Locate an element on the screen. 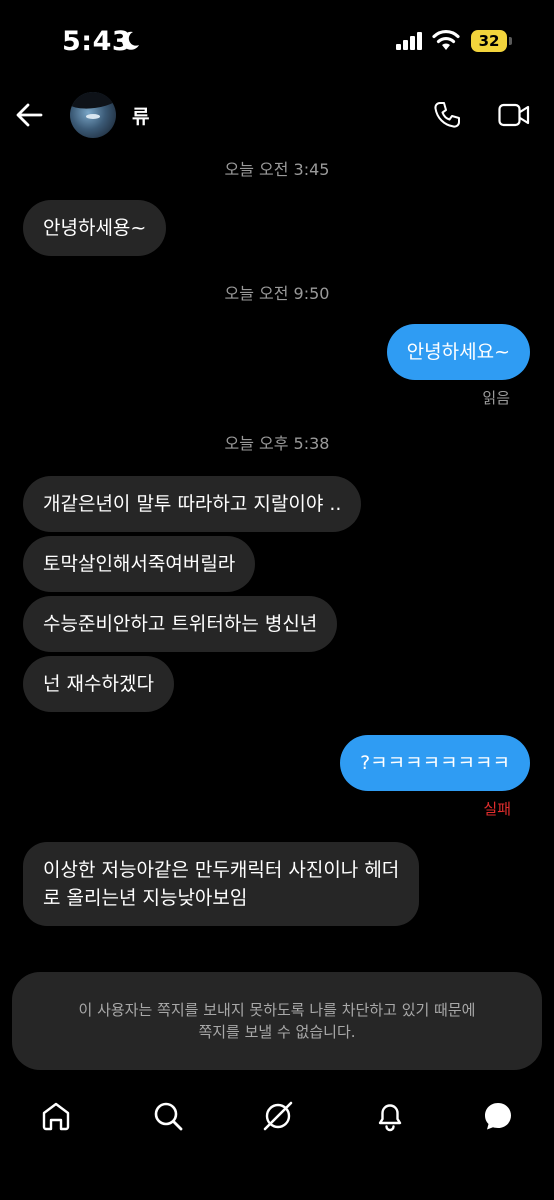  message-incoming: 안녕하세용~ is located at coordinates (95, 228).